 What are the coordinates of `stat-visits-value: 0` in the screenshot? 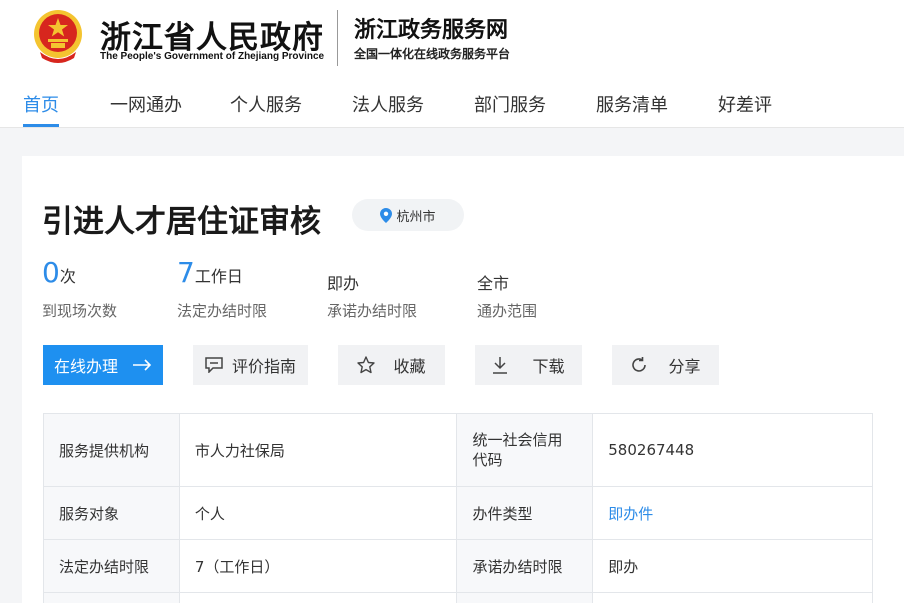 It's located at (51, 272).